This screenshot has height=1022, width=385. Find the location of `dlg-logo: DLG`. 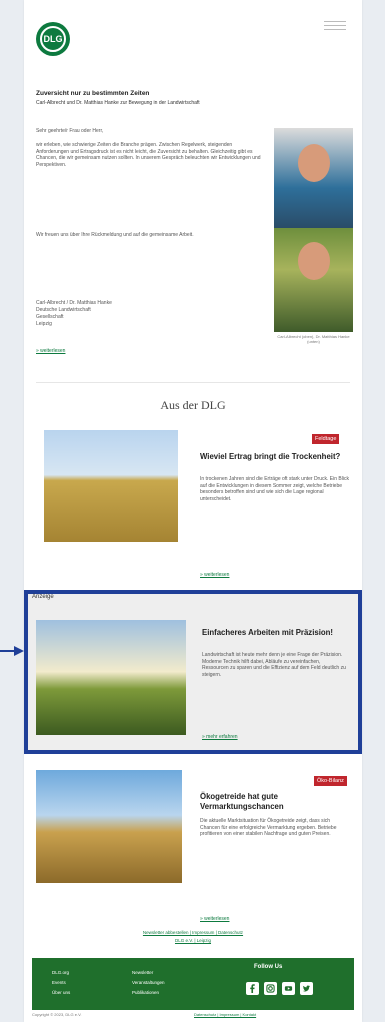

dlg-logo: DLG is located at coordinates (53, 39).